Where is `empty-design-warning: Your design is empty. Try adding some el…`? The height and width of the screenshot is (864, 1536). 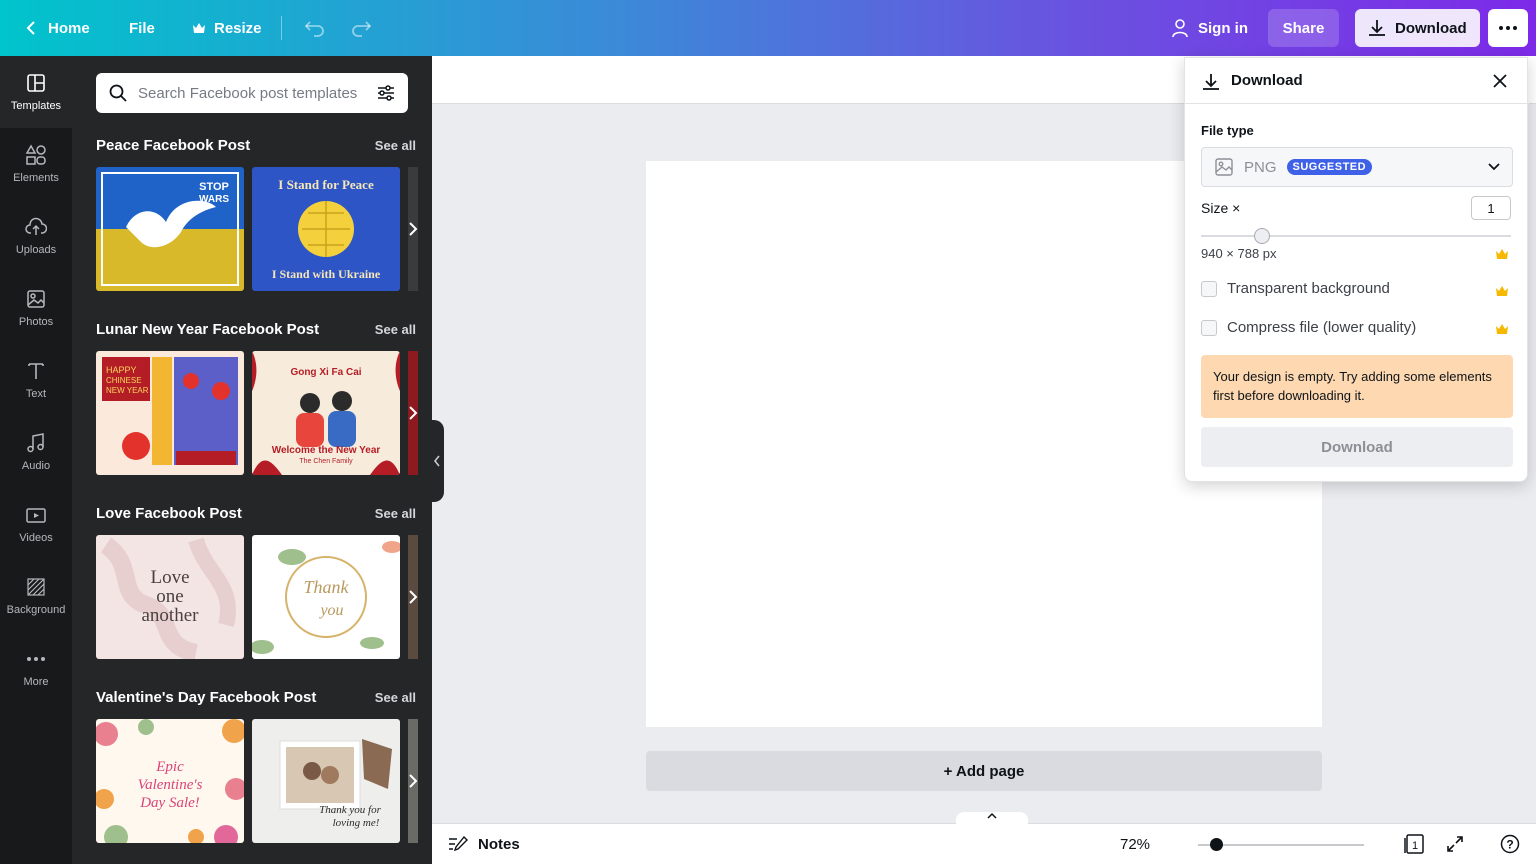 empty-design-warning: Your design is empty. Try adding some el… is located at coordinates (1357, 386).